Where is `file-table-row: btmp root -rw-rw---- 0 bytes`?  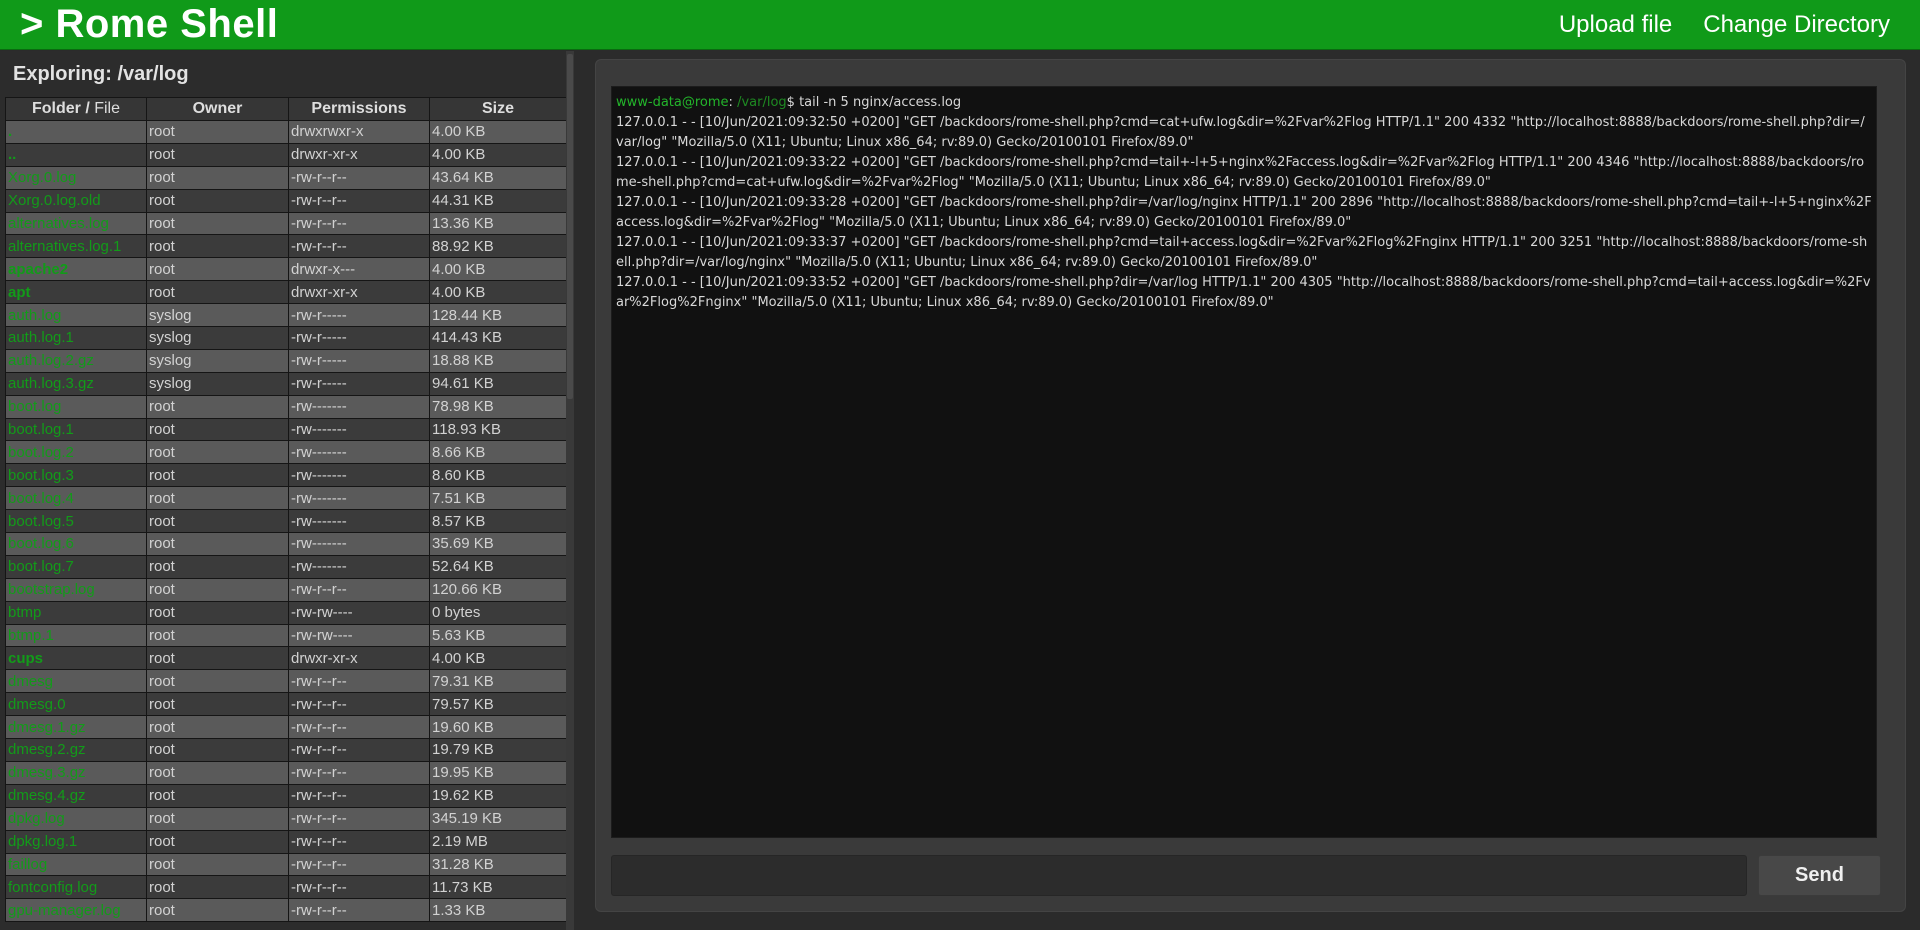
file-table-row: btmp root -rw-rw---- 0 bytes is located at coordinates (285, 612).